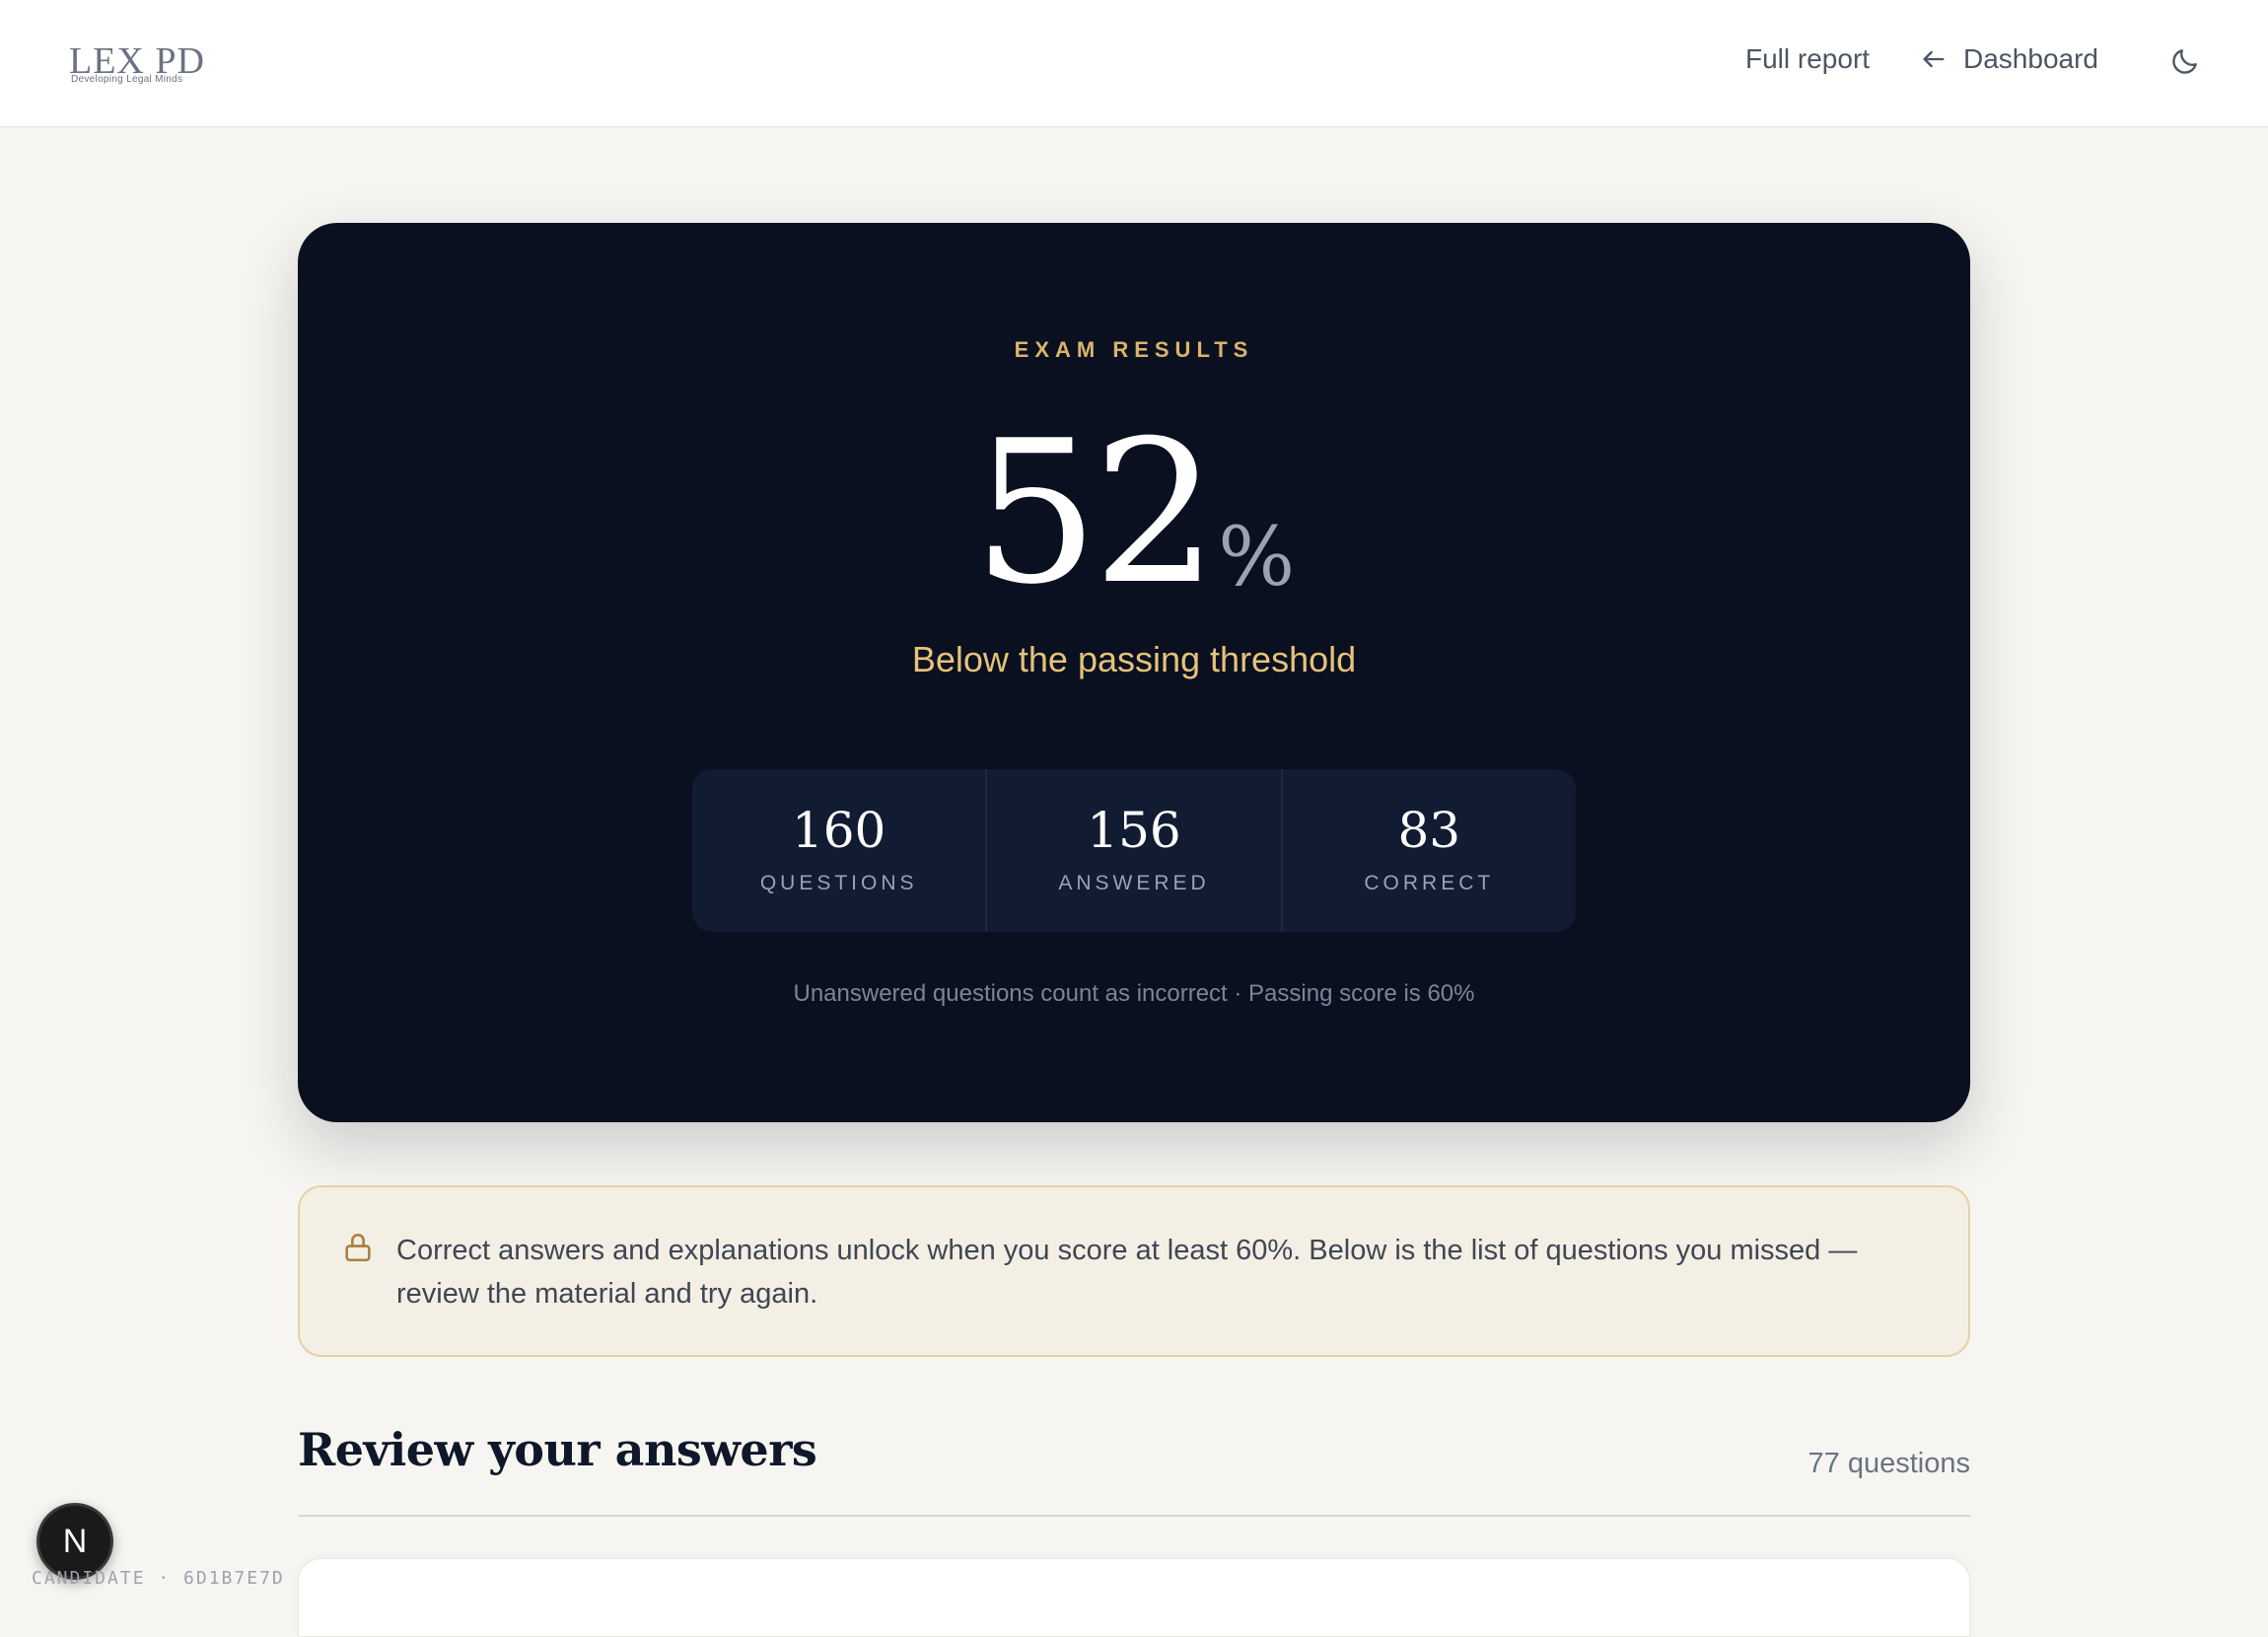 The image size is (2268, 1637). Describe the element at coordinates (1429, 883) in the screenshot. I see `stat-label: CORRECT` at that location.